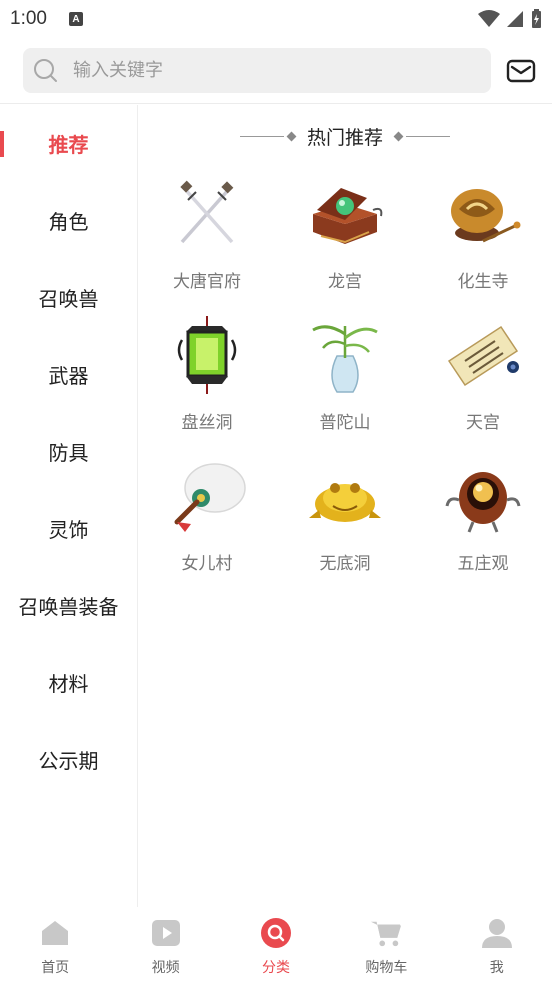 The image size is (552, 983). I want to click on video-icon, so click(166, 933).